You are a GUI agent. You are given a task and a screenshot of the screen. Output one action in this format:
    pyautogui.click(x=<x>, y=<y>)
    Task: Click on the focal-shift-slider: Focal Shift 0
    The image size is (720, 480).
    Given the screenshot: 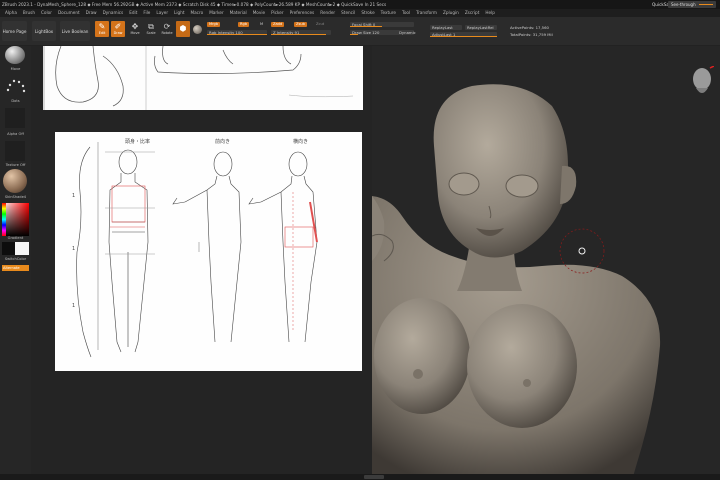 What is the action you would take?
    pyautogui.click(x=382, y=24)
    